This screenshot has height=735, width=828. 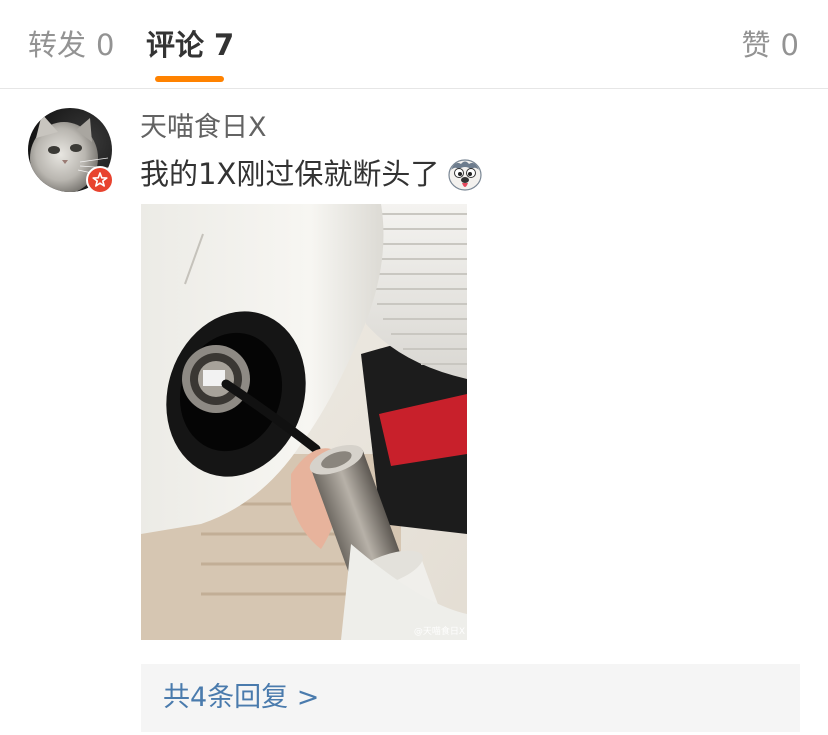 I want to click on tab-repost-label: 转发, so click(x=57, y=45).